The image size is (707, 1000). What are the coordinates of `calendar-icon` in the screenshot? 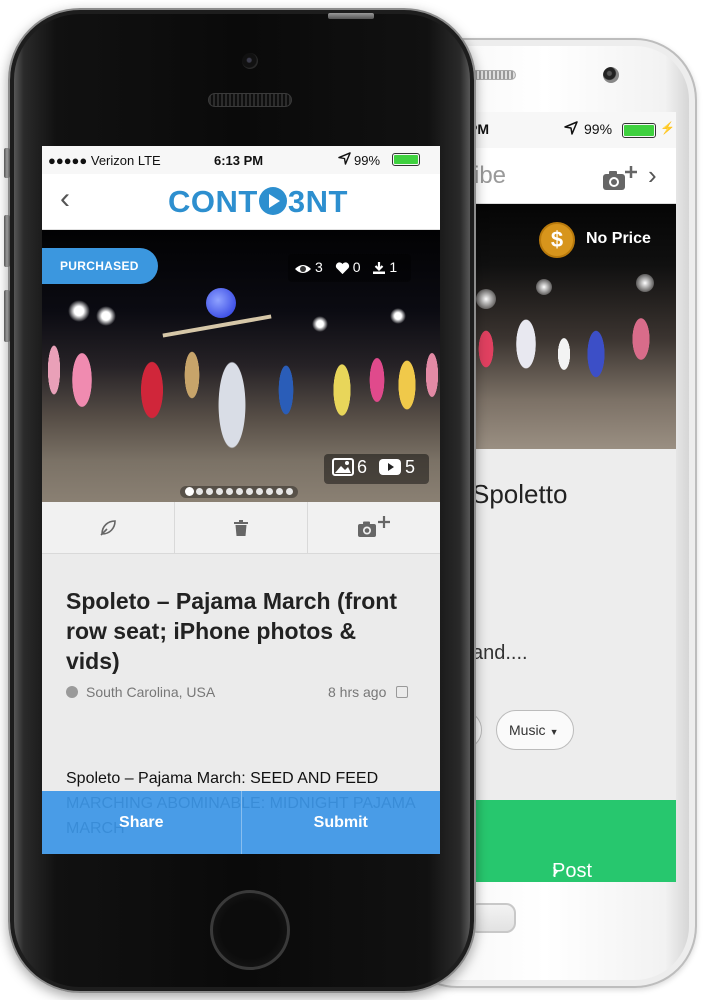 It's located at (402, 692).